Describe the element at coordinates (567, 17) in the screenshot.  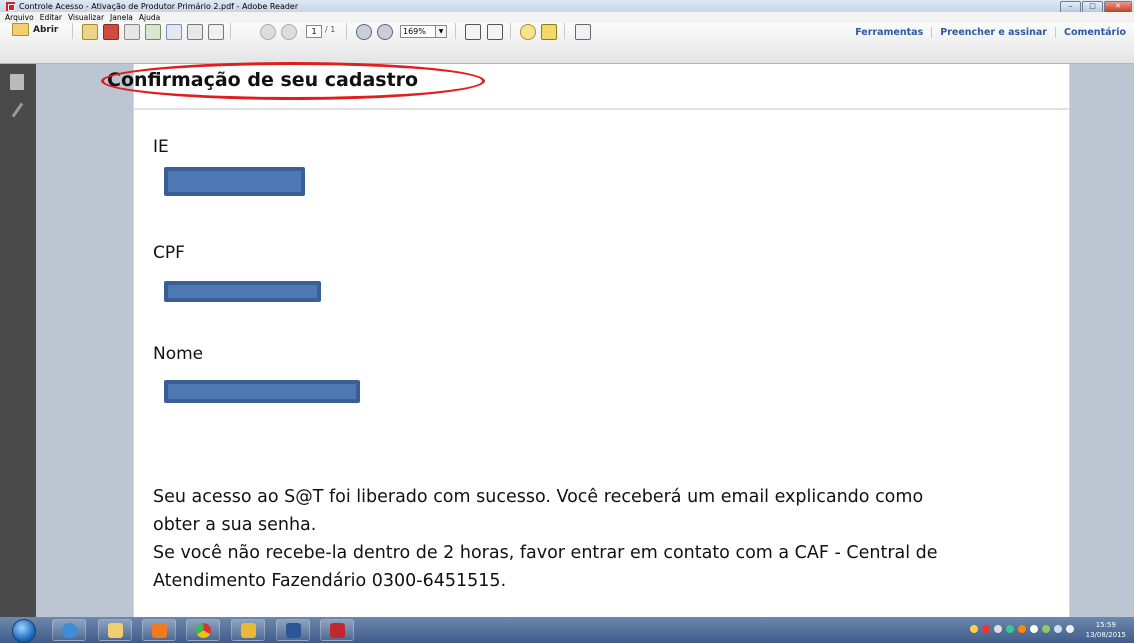
I see `menu-bar: Arquivo Editar Visualizar Janela Ajuda` at that location.